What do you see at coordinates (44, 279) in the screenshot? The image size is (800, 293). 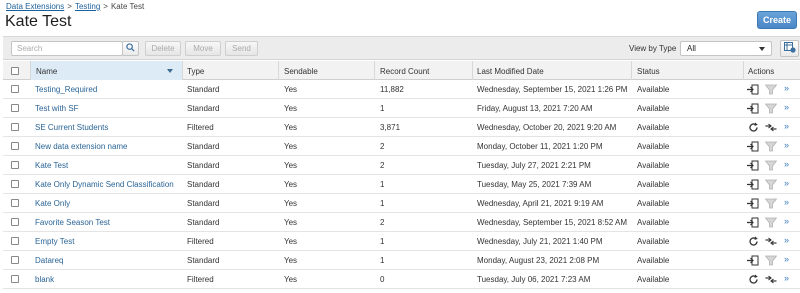 I see `row-name-link: blank` at bounding box center [44, 279].